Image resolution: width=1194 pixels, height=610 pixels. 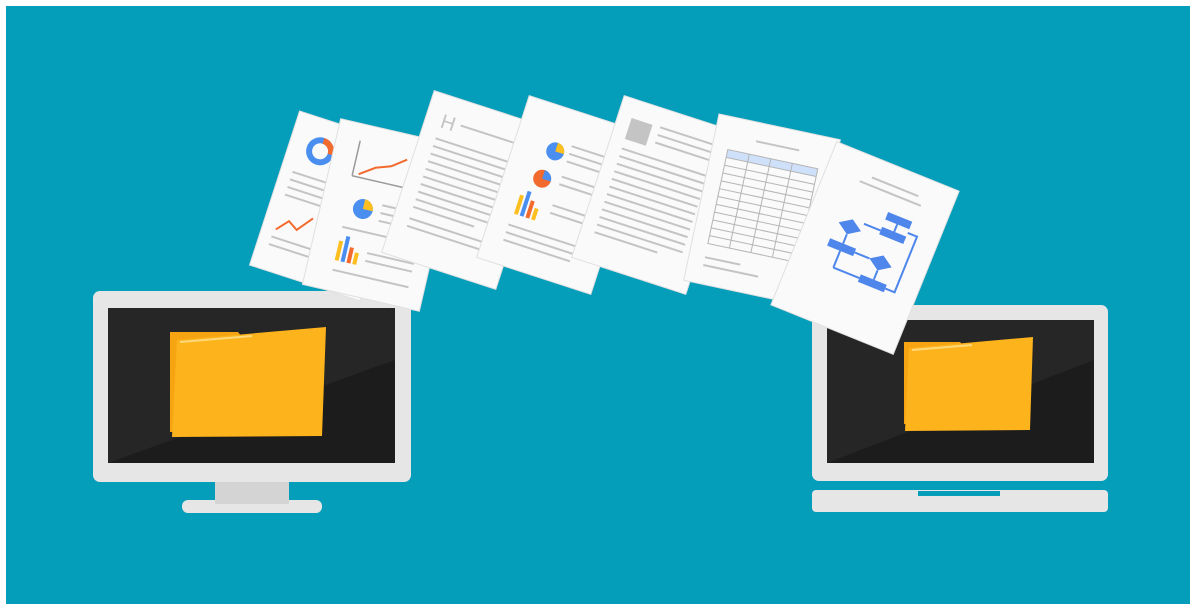 I want to click on desktop-monitor, so click(x=252, y=402).